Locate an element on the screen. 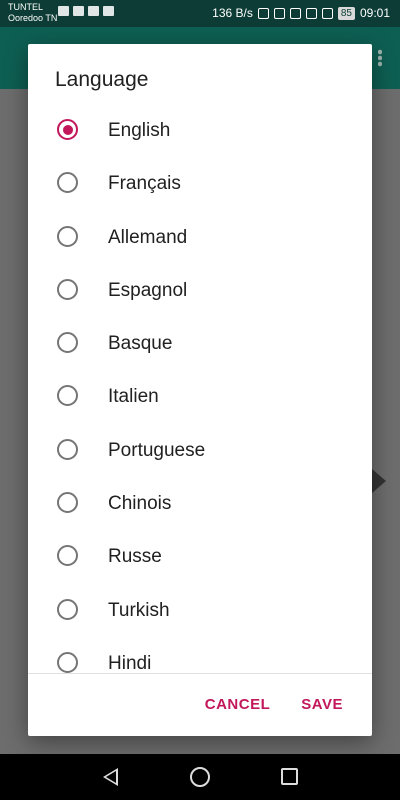 This screenshot has height=800, width=400. recent-apps-icon is located at coordinates (289, 776).